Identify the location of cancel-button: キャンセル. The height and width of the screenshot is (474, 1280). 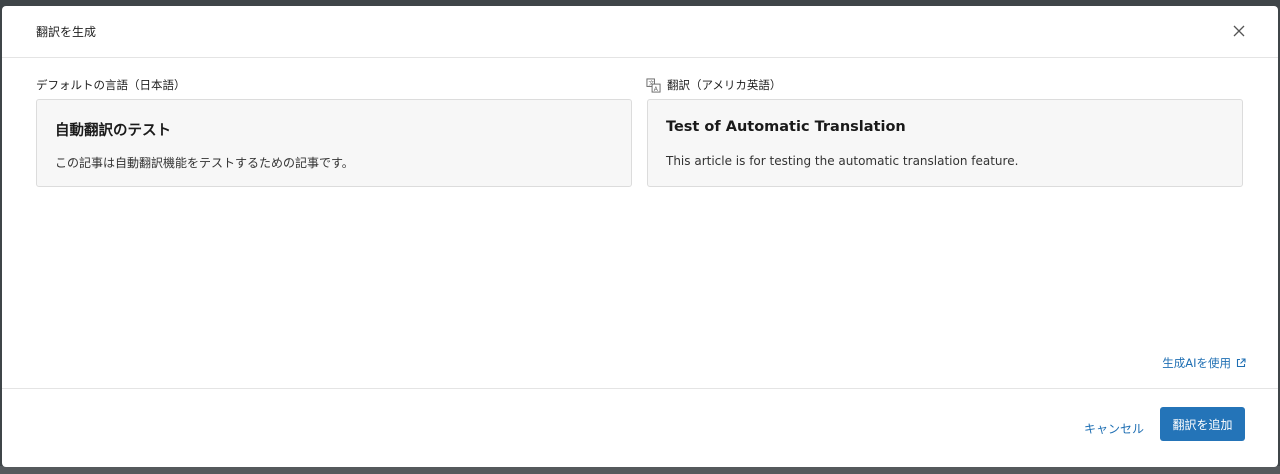
(1114, 428).